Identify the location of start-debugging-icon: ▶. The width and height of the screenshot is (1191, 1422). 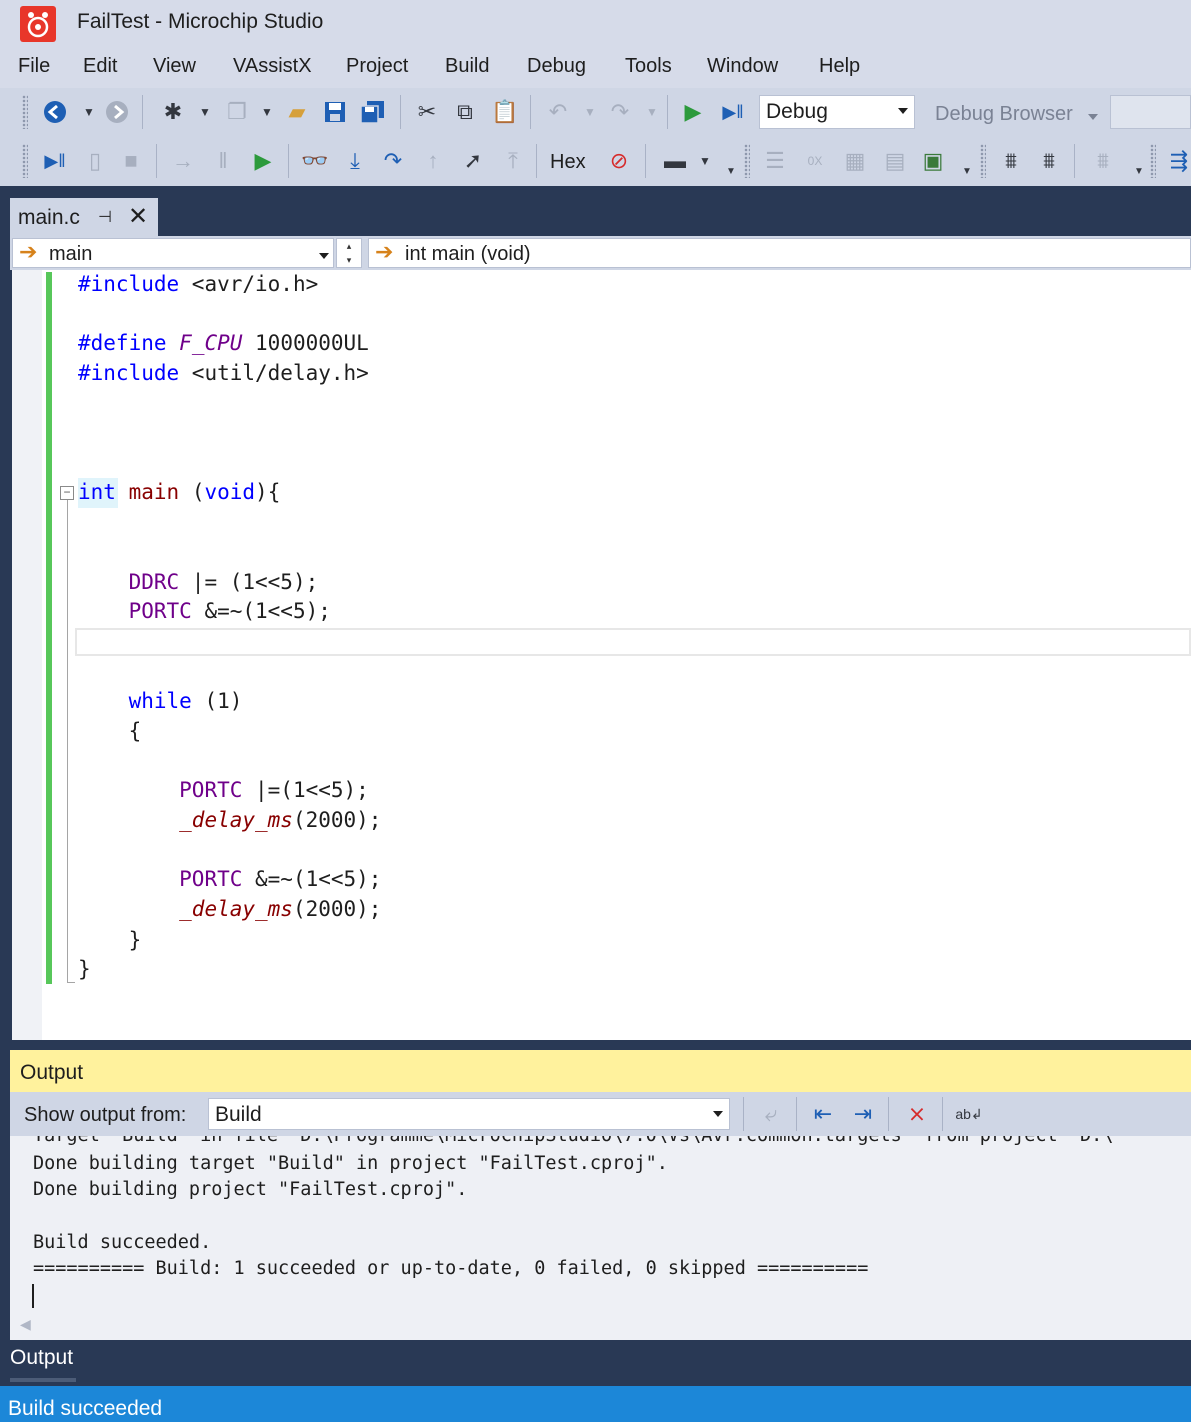
(693, 112).